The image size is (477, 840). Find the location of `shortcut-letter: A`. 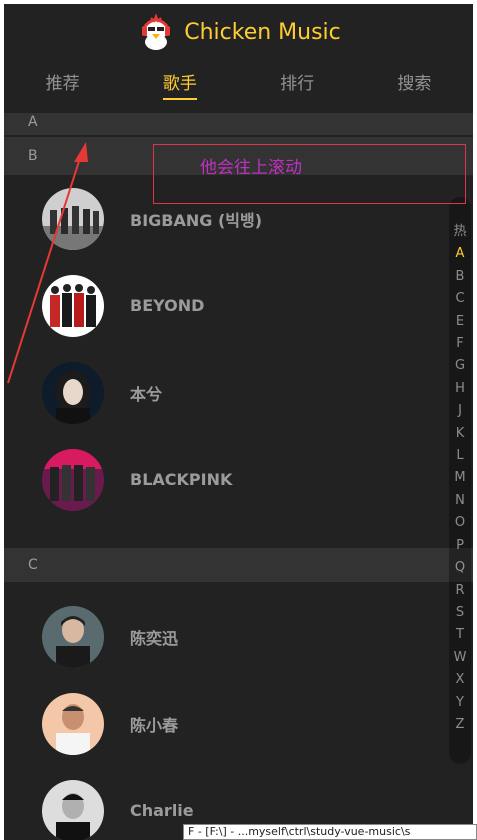

shortcut-letter: A is located at coordinates (460, 254).